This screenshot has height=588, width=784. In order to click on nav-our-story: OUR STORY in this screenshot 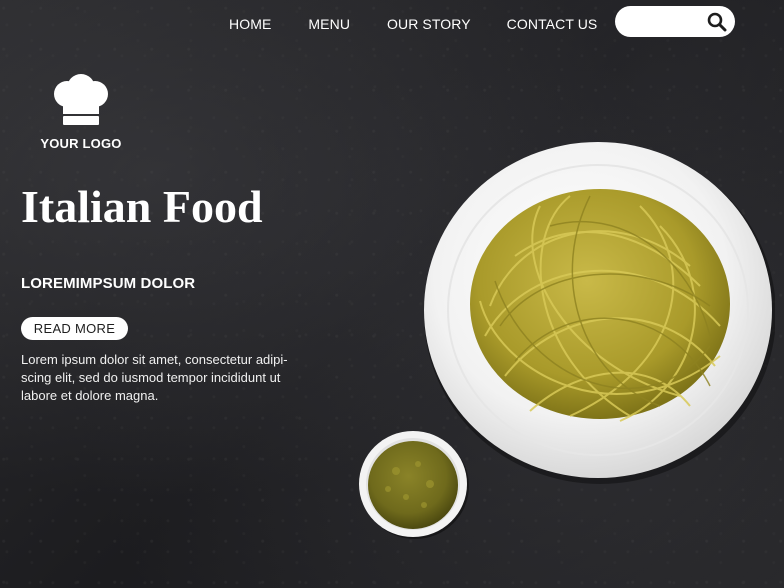, I will do `click(429, 24)`.